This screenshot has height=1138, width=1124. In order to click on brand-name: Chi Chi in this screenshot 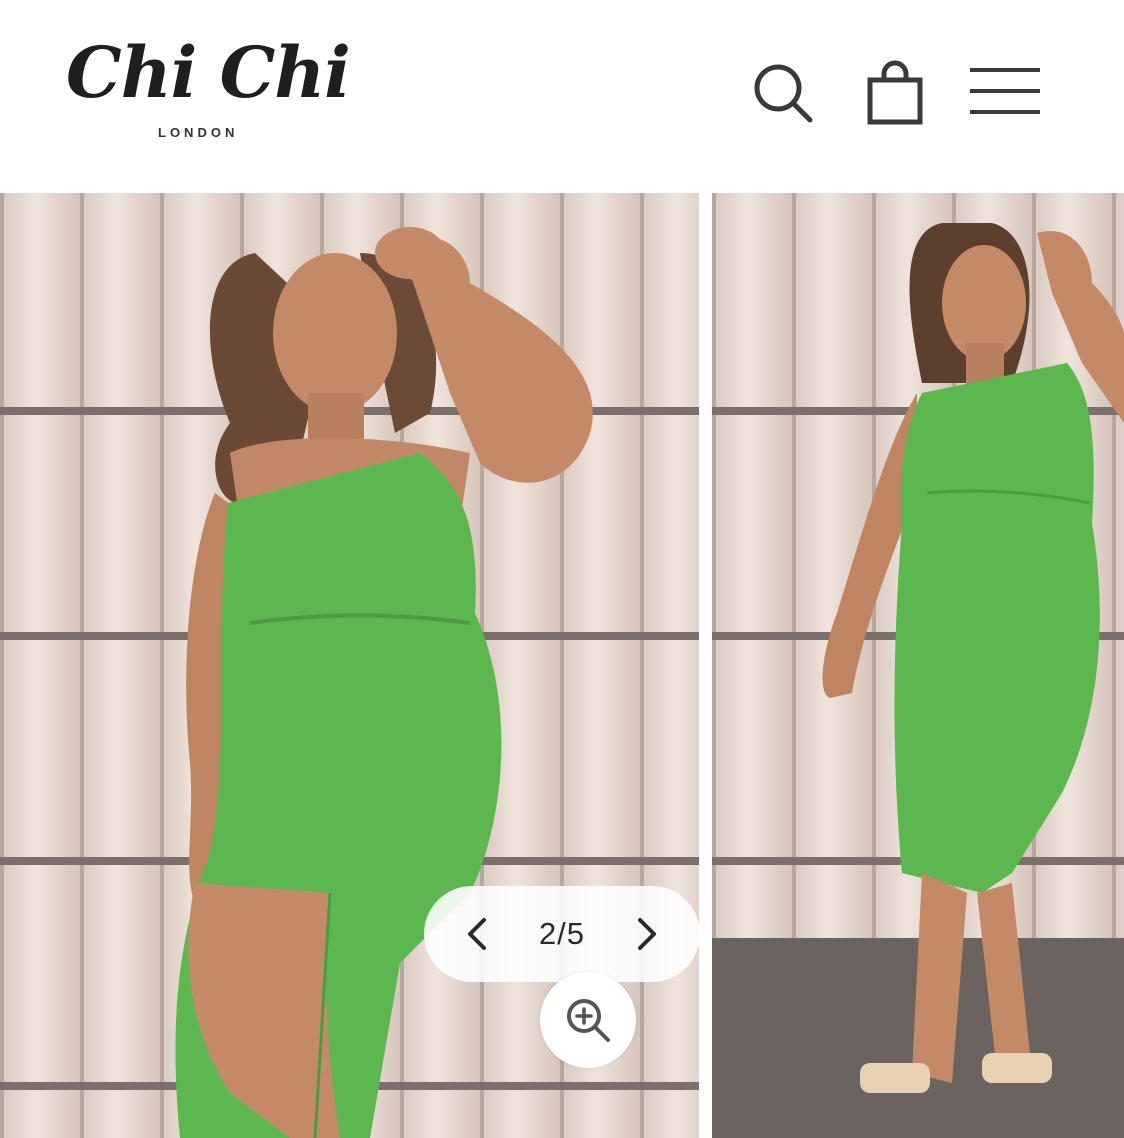, I will do `click(208, 72)`.